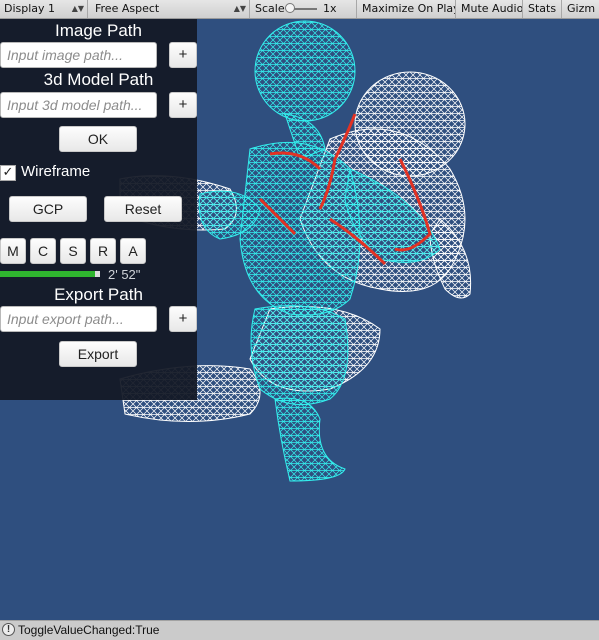 This screenshot has height=640, width=599. I want to click on model-path-label: 3d Model Path, so click(98, 79).